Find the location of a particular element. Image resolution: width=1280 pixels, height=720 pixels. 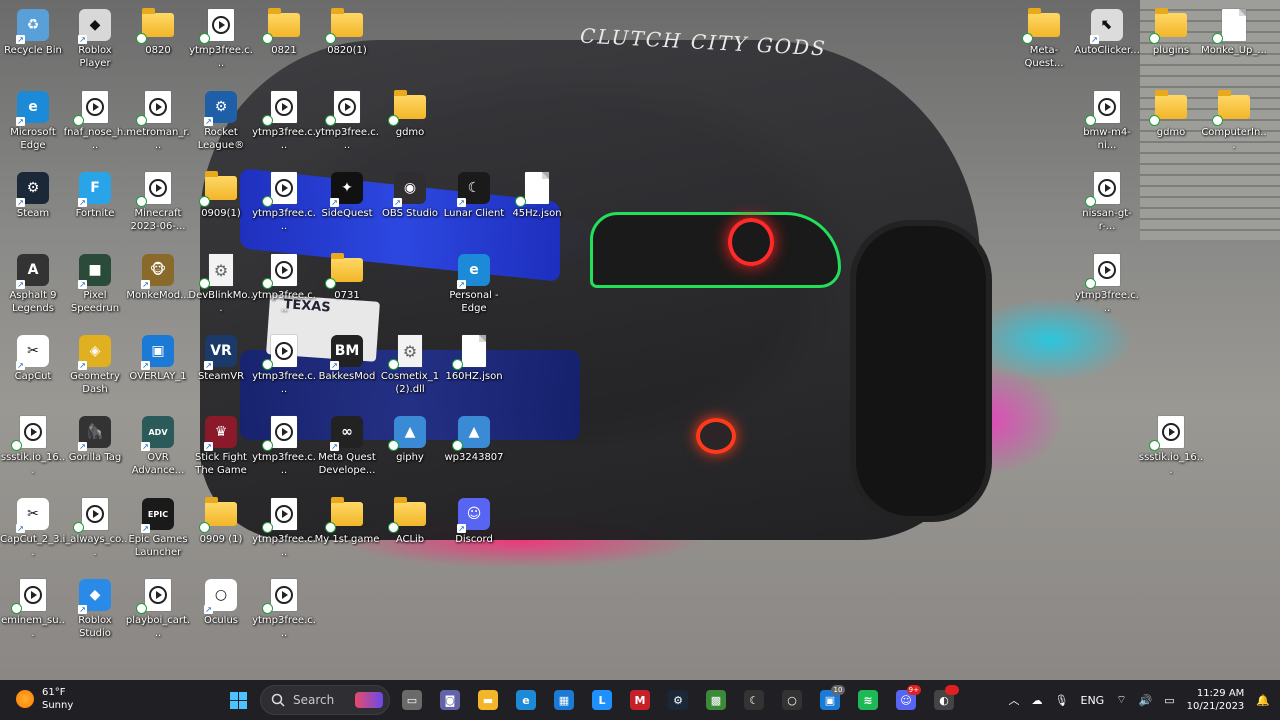

edge-taskbar-button: e is located at coordinates (526, 700).